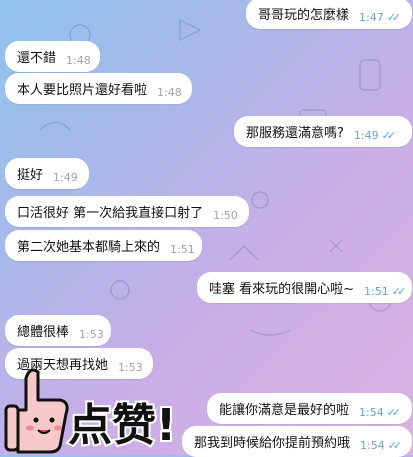 The width and height of the screenshot is (413, 457). What do you see at coordinates (284, 410) in the screenshot?
I see `message-text: 能讓你滿意是最好的啦` at bounding box center [284, 410].